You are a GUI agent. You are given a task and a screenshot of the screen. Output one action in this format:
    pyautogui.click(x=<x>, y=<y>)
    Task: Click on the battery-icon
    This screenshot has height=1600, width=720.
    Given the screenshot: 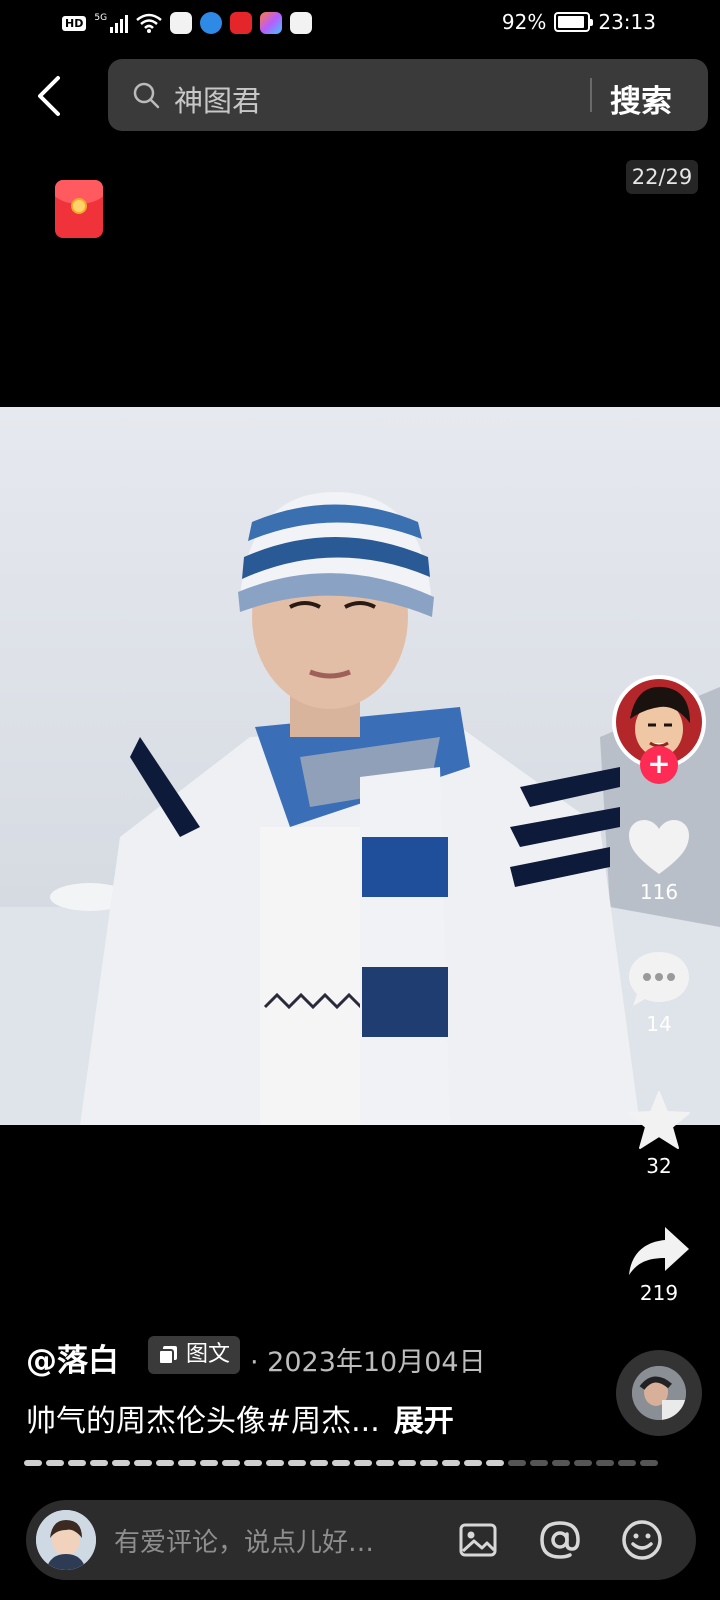 What is the action you would take?
    pyautogui.click(x=574, y=22)
    